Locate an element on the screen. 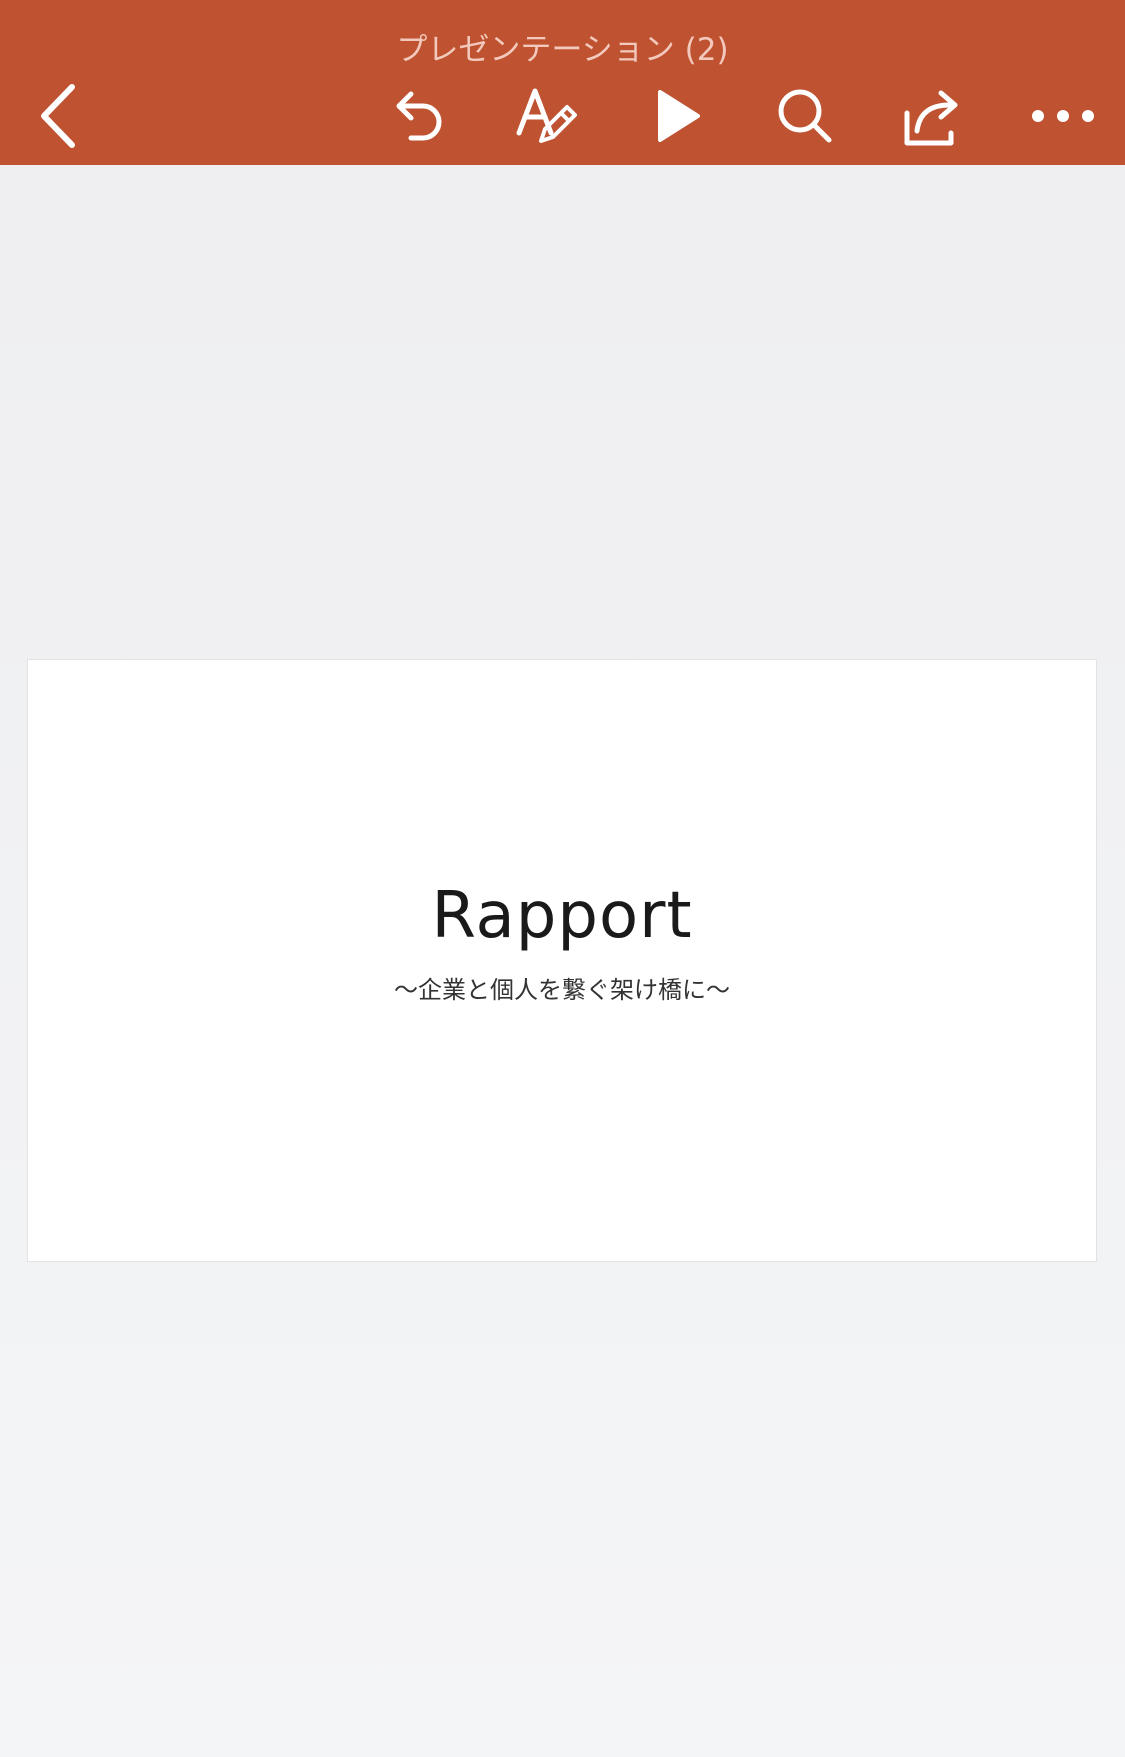 This screenshot has height=1757, width=1125. search-icon is located at coordinates (805, 116).